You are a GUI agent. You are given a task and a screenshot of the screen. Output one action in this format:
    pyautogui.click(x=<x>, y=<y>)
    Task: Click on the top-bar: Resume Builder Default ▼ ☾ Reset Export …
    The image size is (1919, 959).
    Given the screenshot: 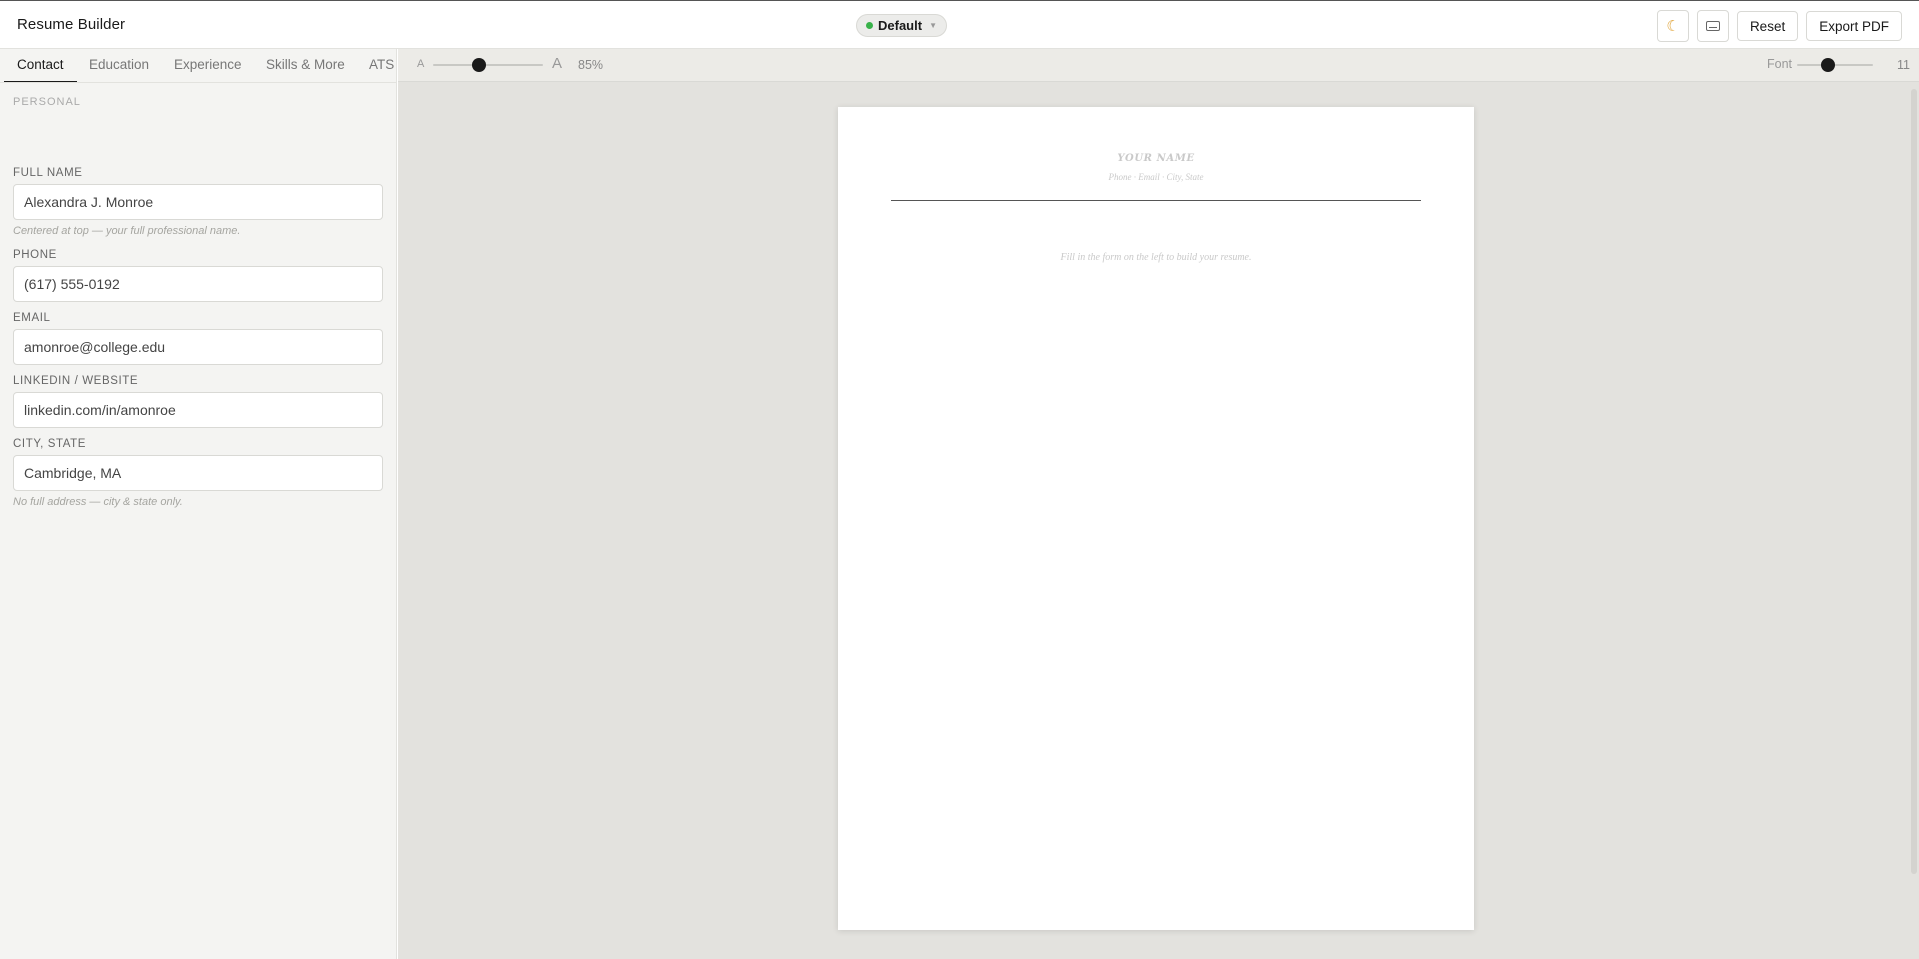 What is the action you would take?
    pyautogui.click(x=959, y=24)
    